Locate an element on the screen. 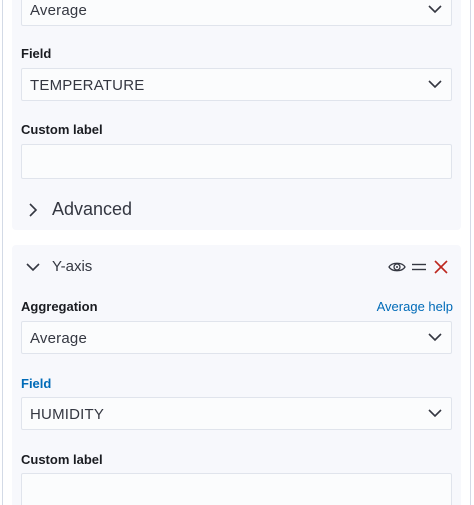  field-label: Field is located at coordinates (36, 383).